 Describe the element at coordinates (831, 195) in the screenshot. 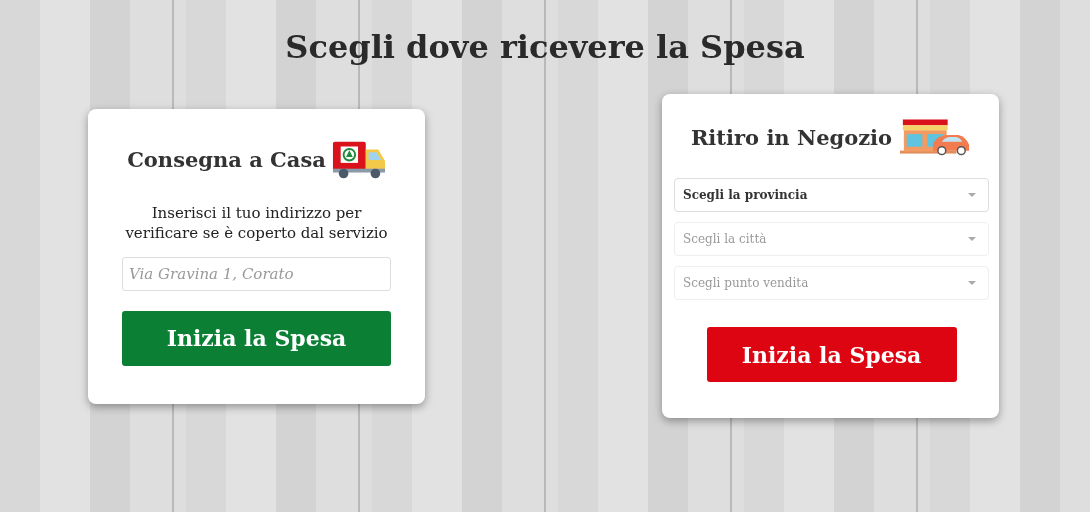

I see `dropdown: Scegli la provincia` at that location.